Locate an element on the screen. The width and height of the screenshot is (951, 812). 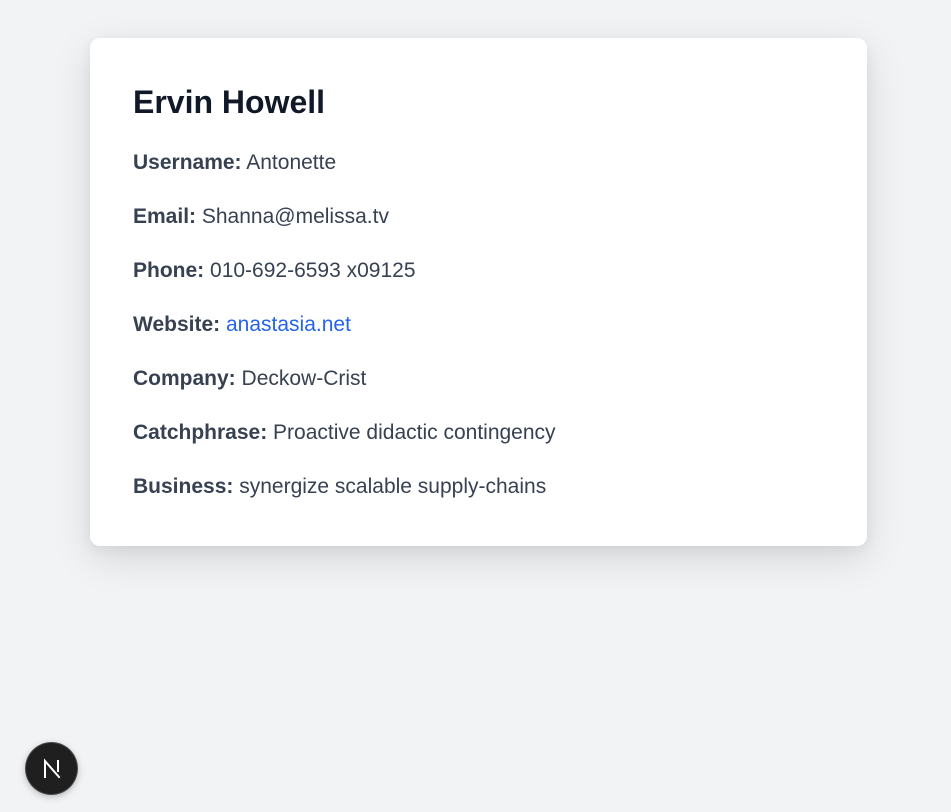
catchphrase-label: Catchphrase: is located at coordinates (200, 432).